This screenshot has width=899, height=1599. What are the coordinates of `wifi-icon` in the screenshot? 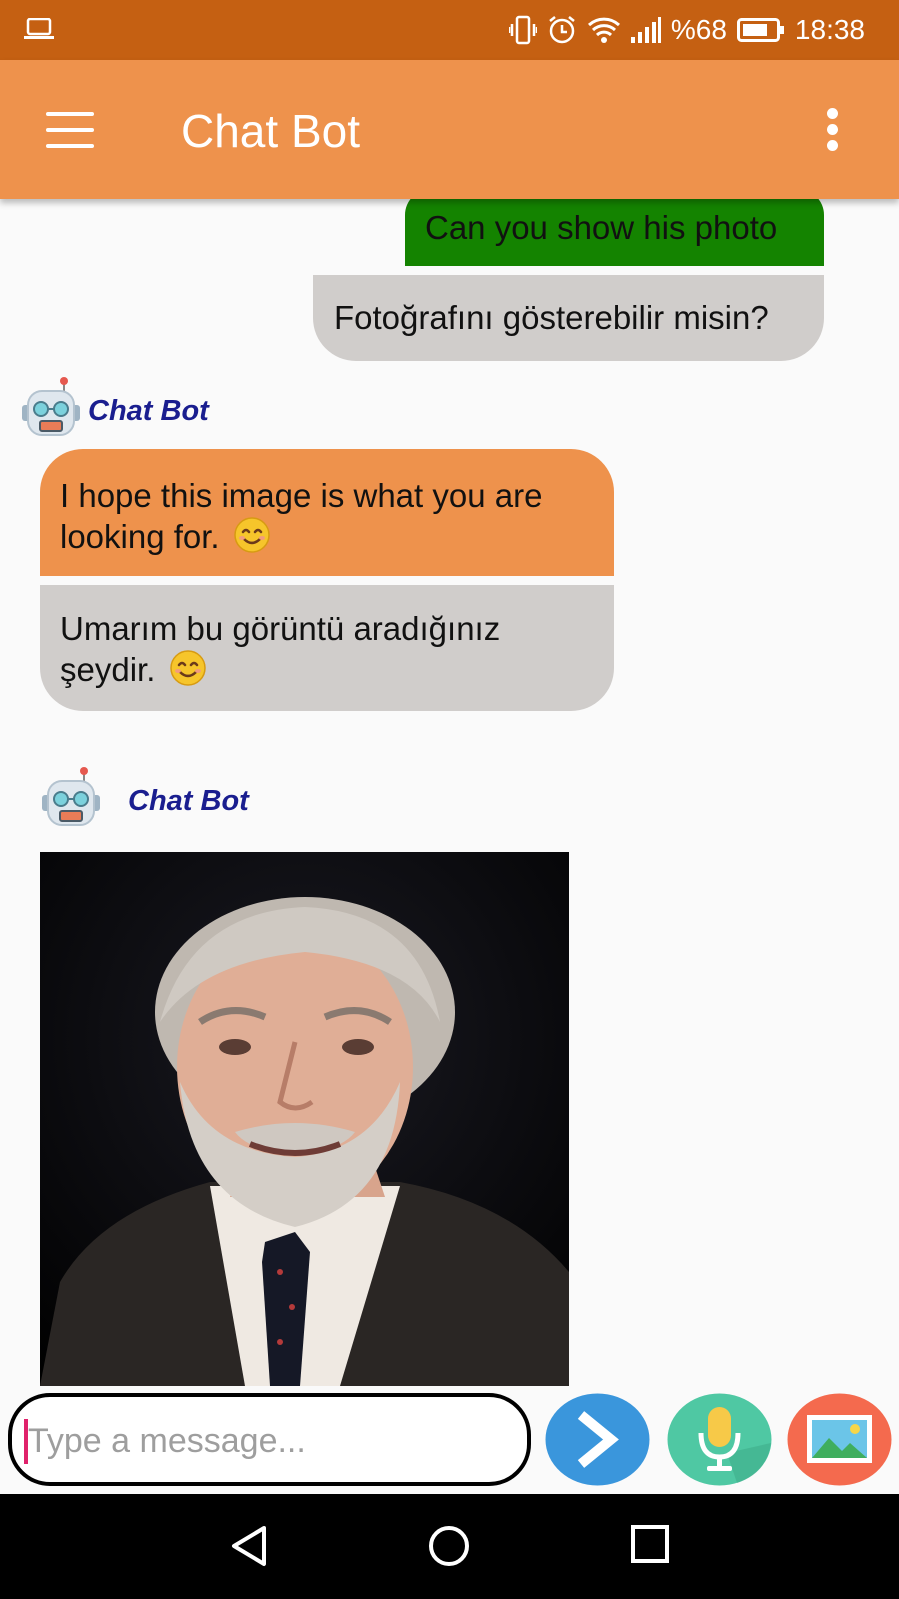 It's located at (604, 30).